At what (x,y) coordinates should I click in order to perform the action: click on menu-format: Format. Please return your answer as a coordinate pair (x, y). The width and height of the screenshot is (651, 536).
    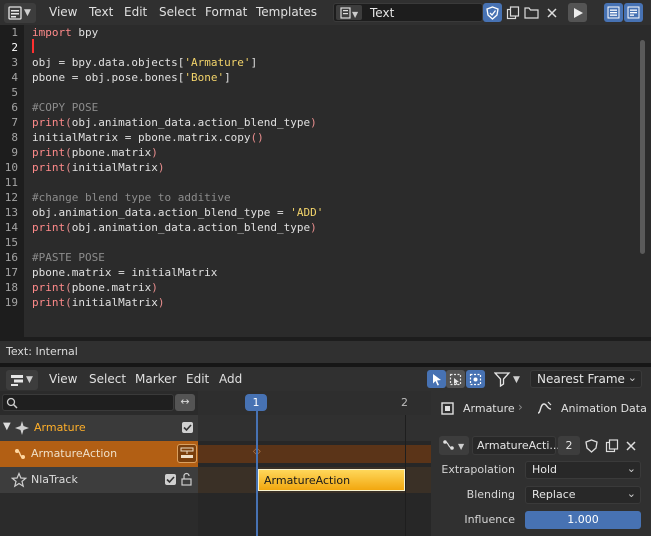
    Looking at the image, I should click on (226, 12).